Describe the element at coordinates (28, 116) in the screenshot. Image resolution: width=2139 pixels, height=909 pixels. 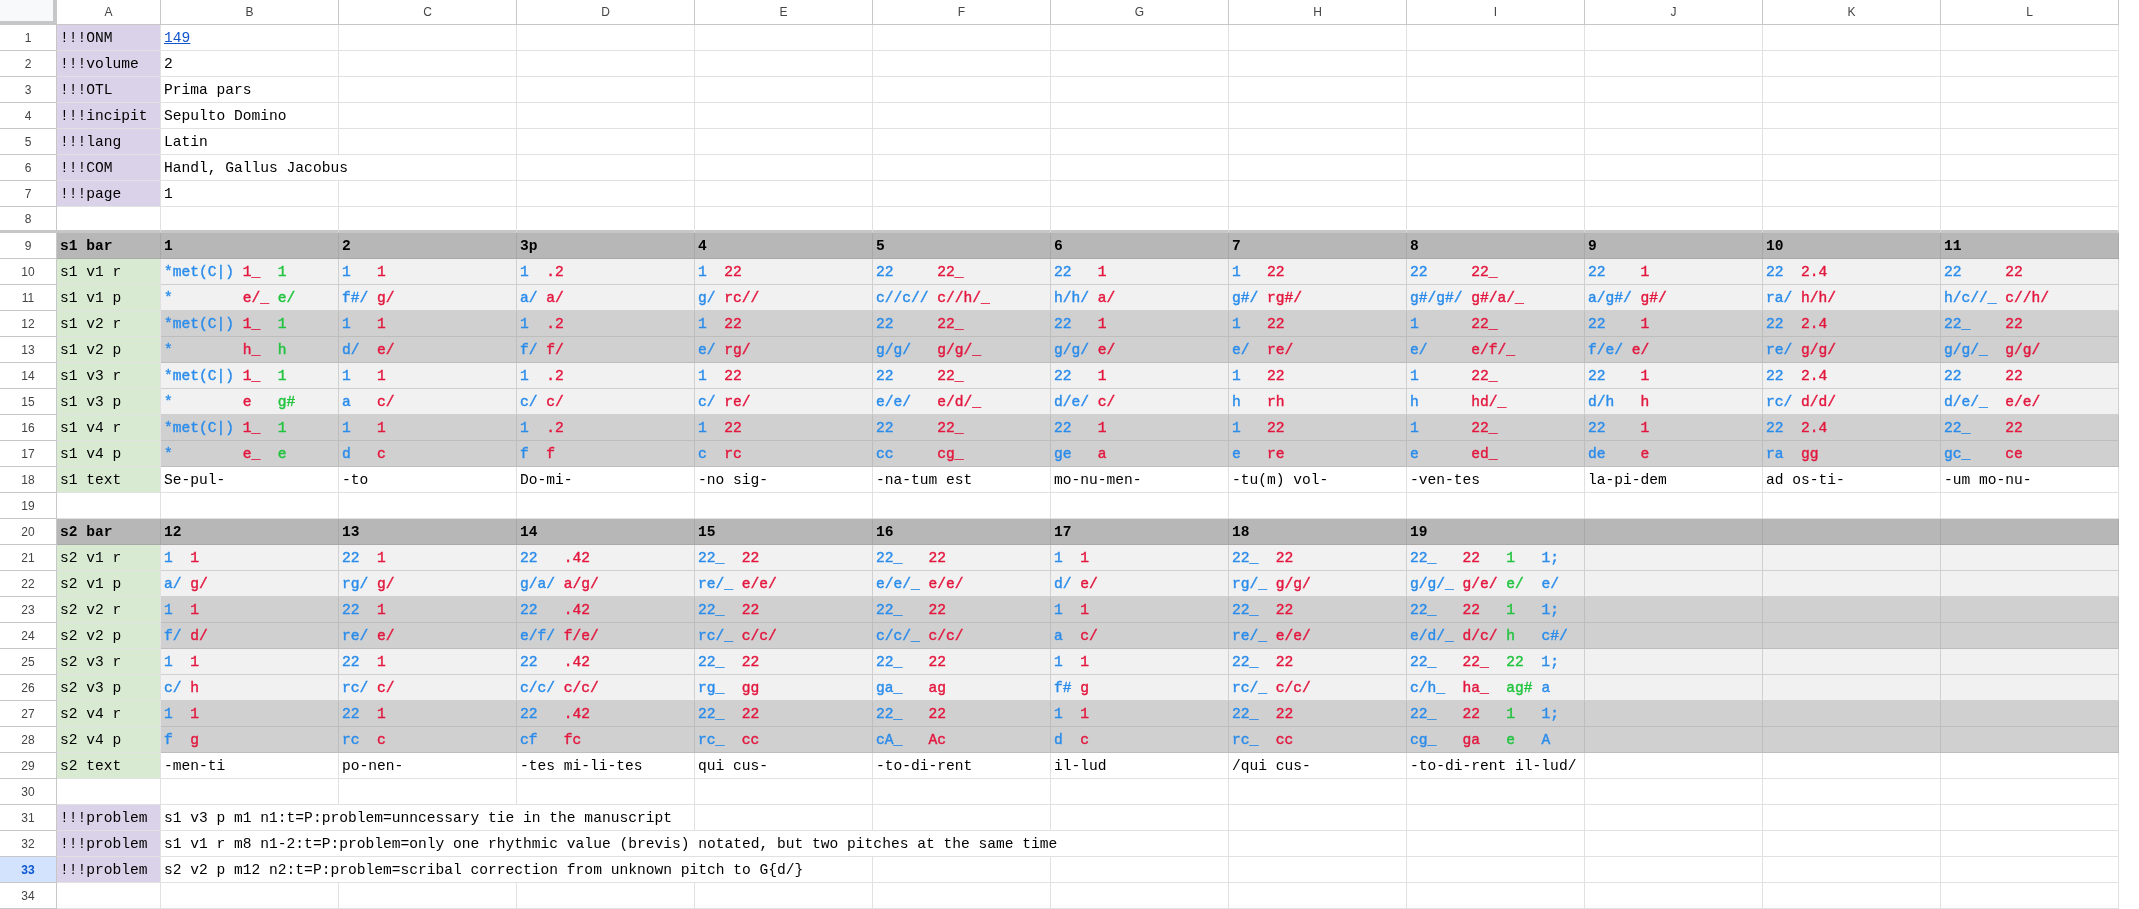
I see `row-number: 4` at that location.